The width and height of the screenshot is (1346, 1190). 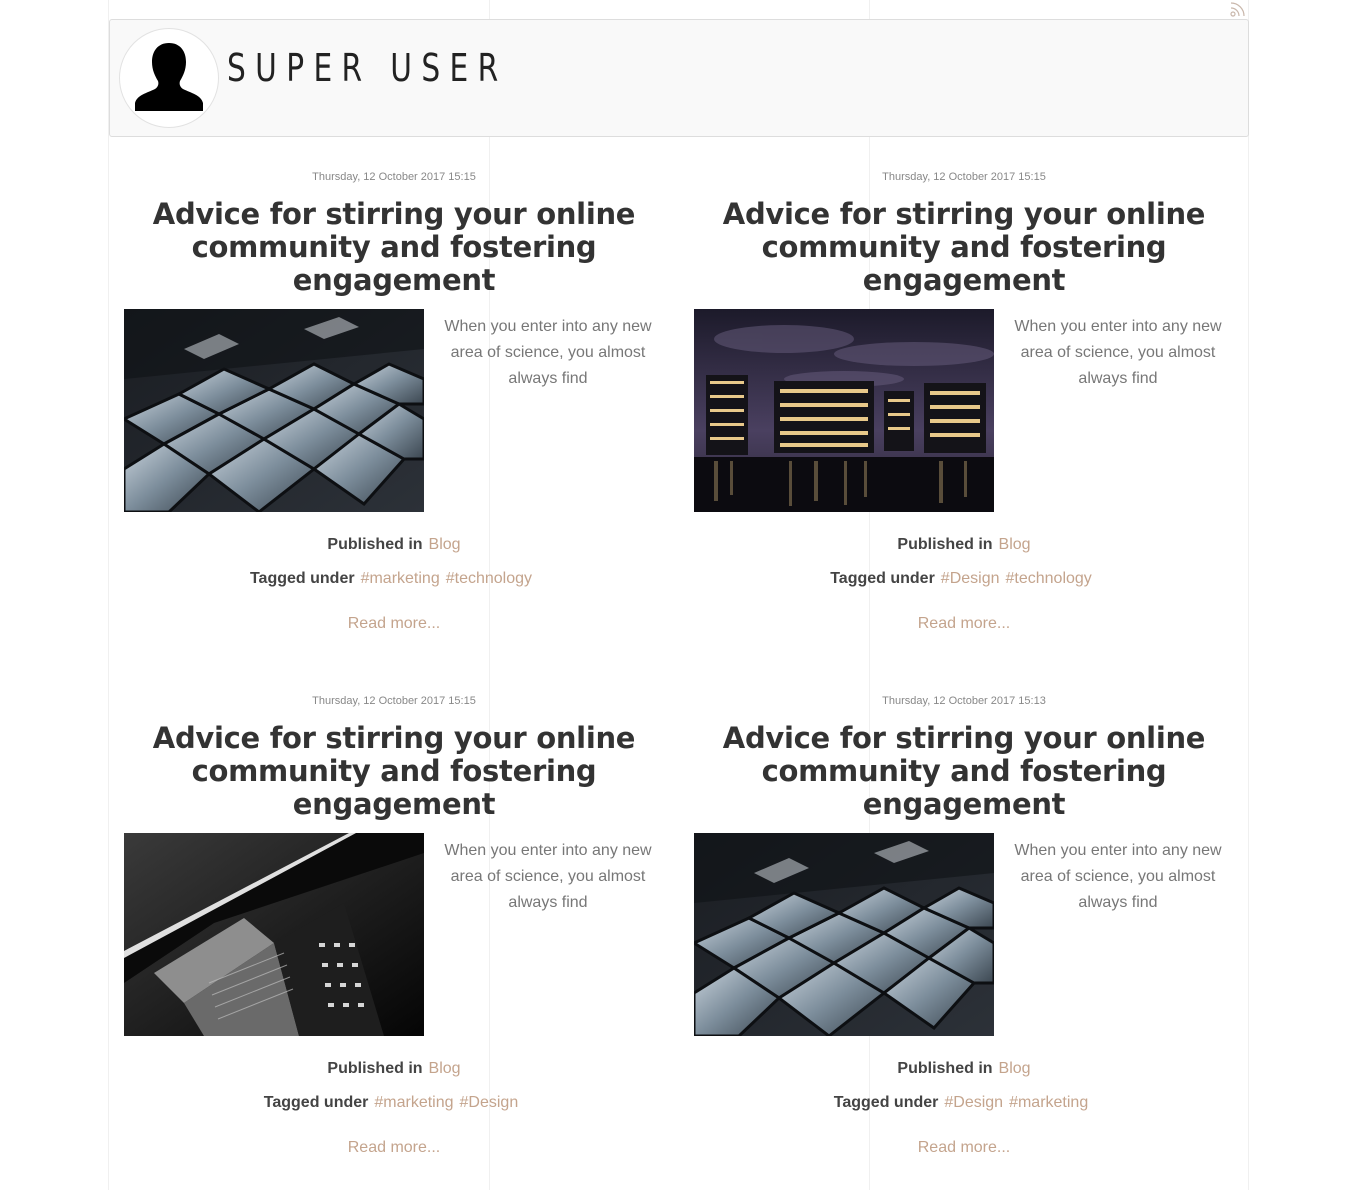 I want to click on article-tags-line: Tagged under #Design #technology, so click(x=964, y=579).